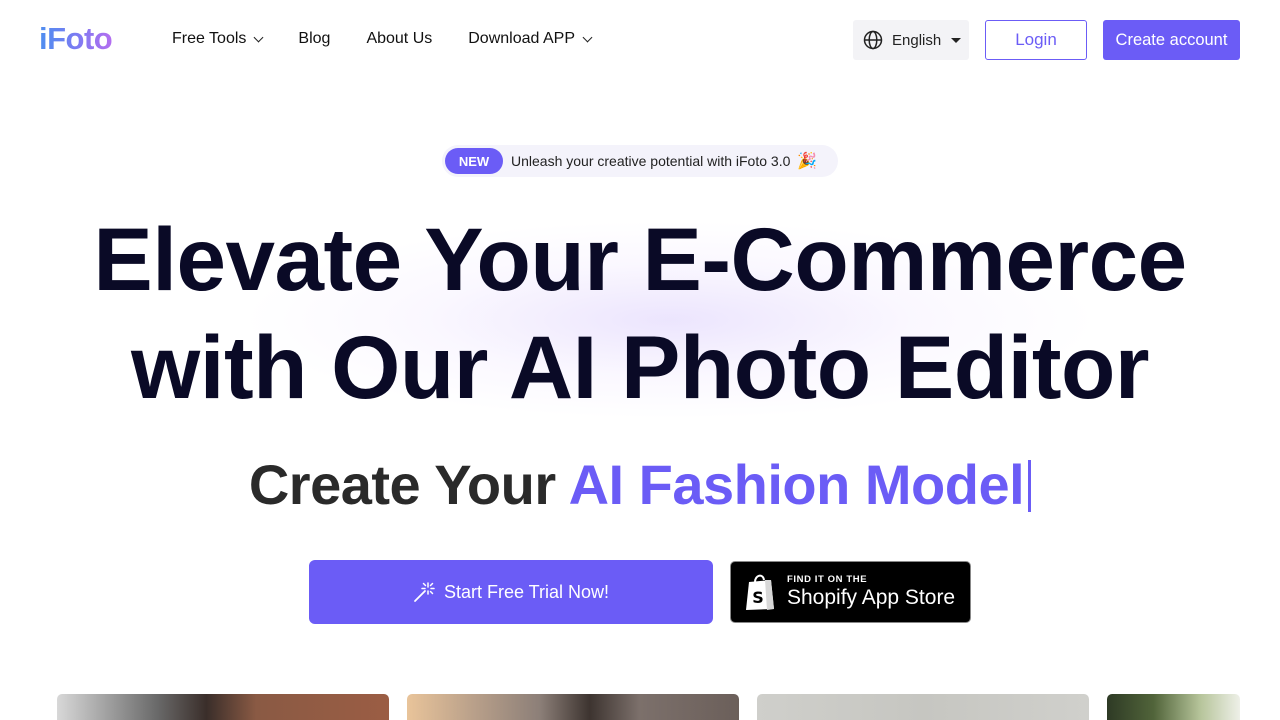 The height and width of the screenshot is (720, 1280). Describe the element at coordinates (1030, 486) in the screenshot. I see `typing-cursor` at that location.